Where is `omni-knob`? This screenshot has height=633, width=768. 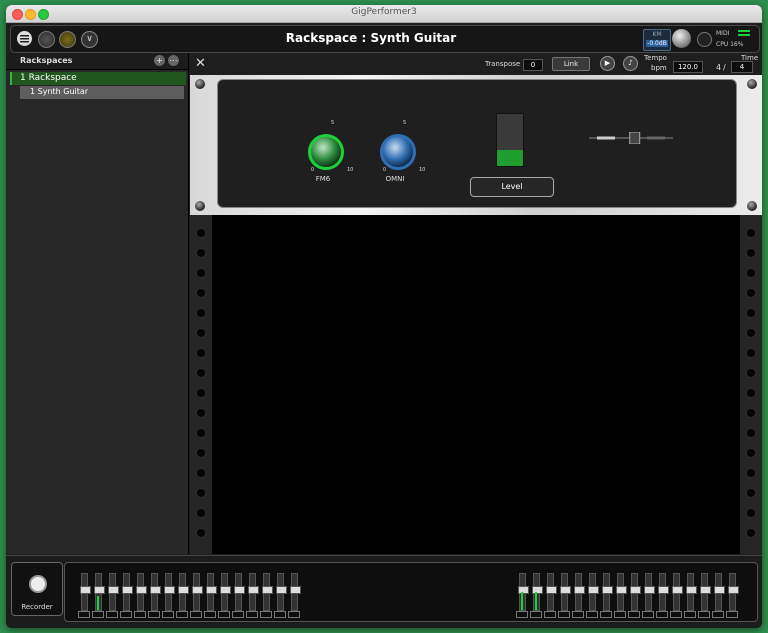
omni-knob is located at coordinates (398, 152).